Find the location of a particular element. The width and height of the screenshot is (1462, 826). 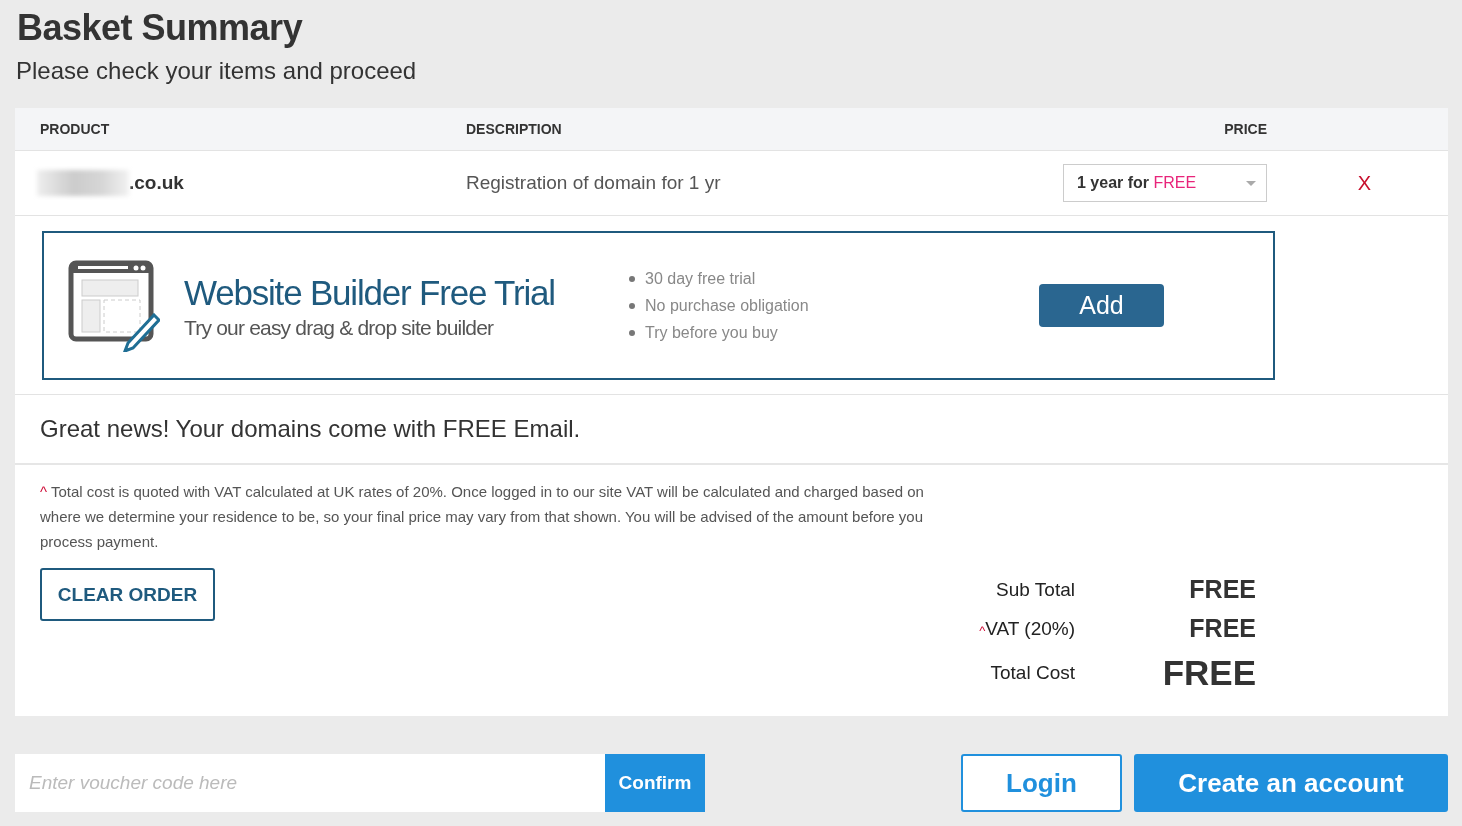

login-button: Login is located at coordinates (1041, 783).